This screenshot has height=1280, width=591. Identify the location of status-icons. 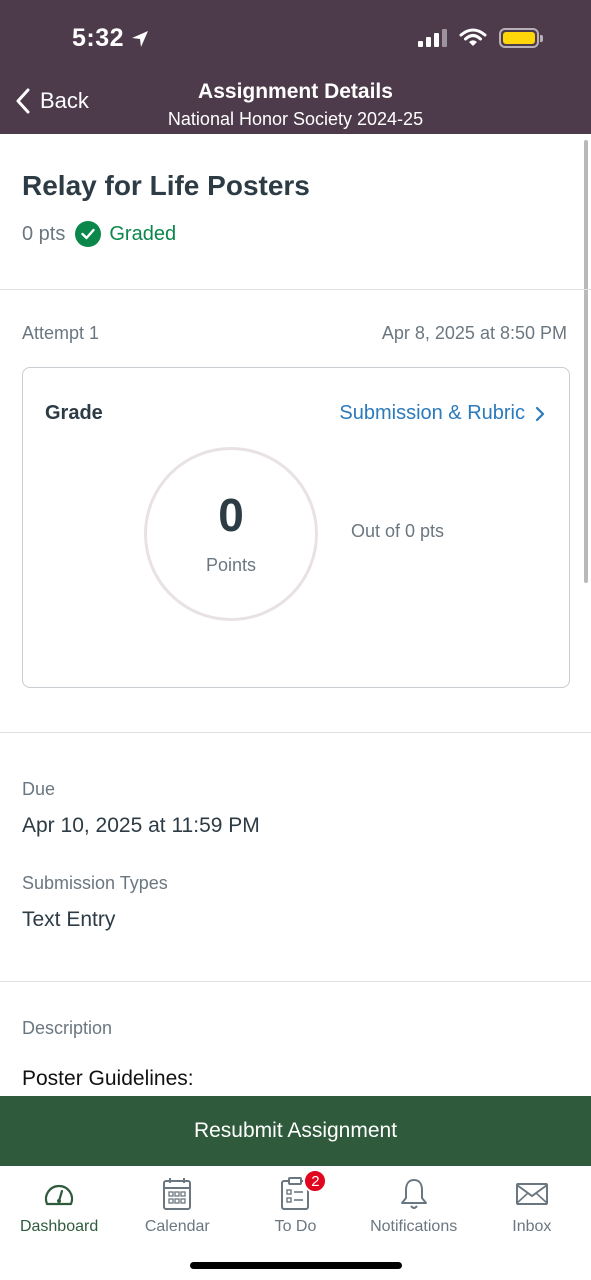
(480, 38).